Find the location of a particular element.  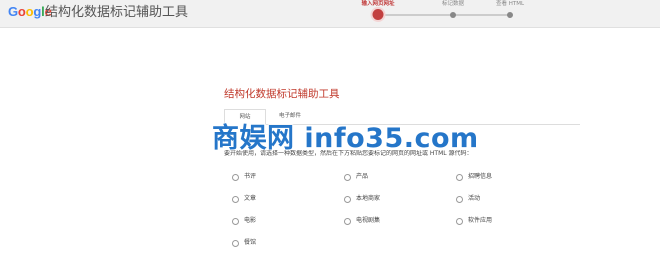

option-book-review: 书评 is located at coordinates (244, 177).